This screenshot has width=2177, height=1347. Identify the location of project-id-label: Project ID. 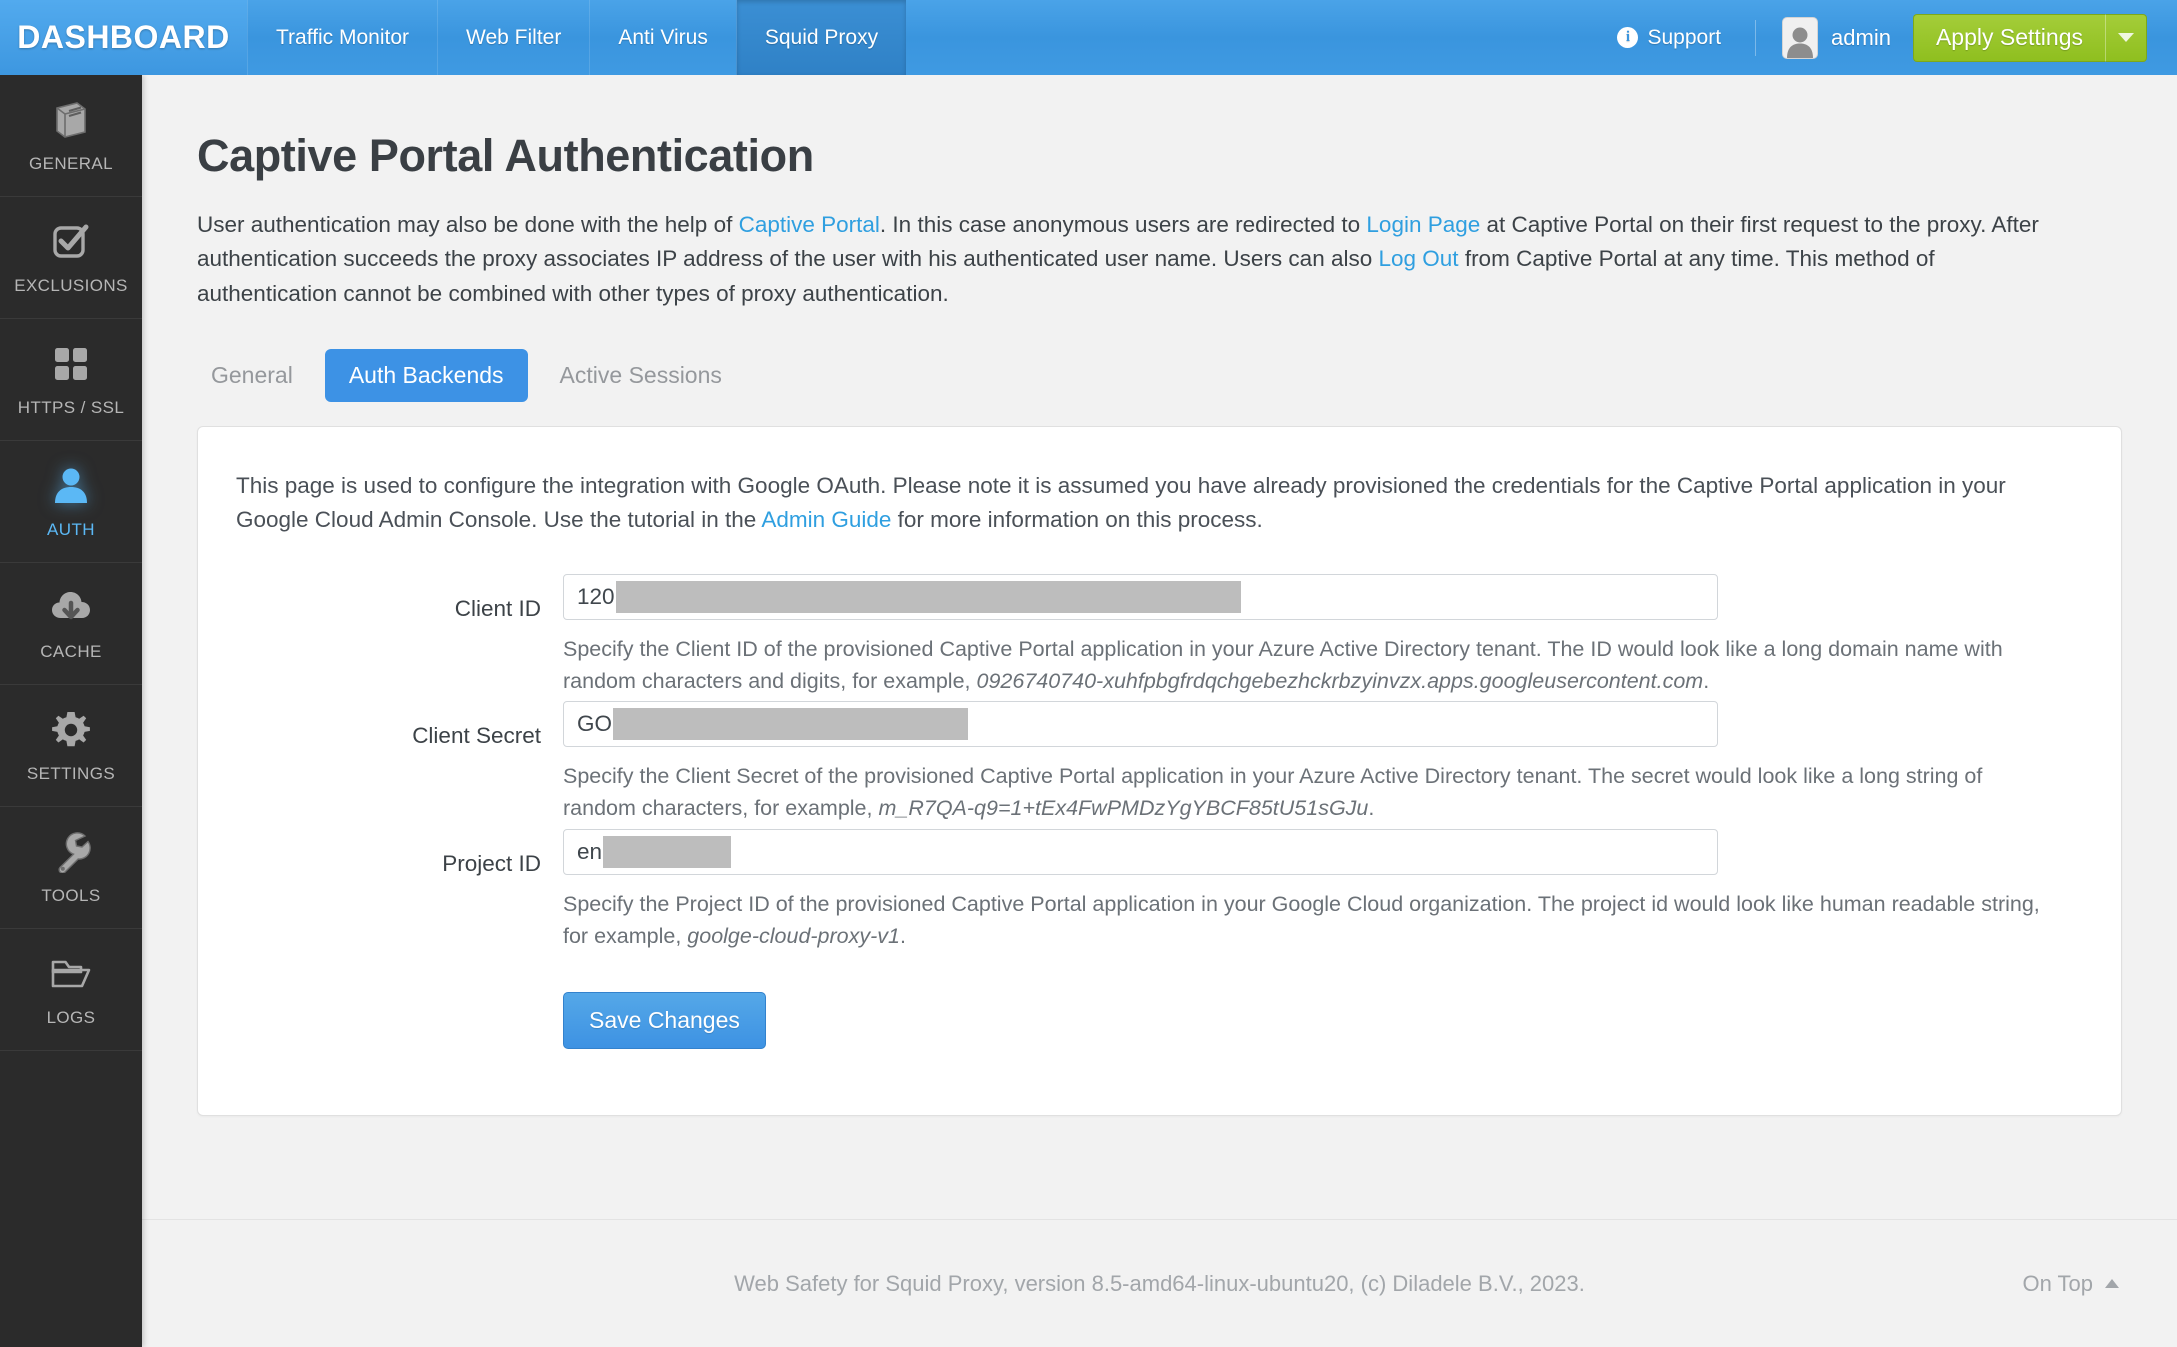
(491, 863).